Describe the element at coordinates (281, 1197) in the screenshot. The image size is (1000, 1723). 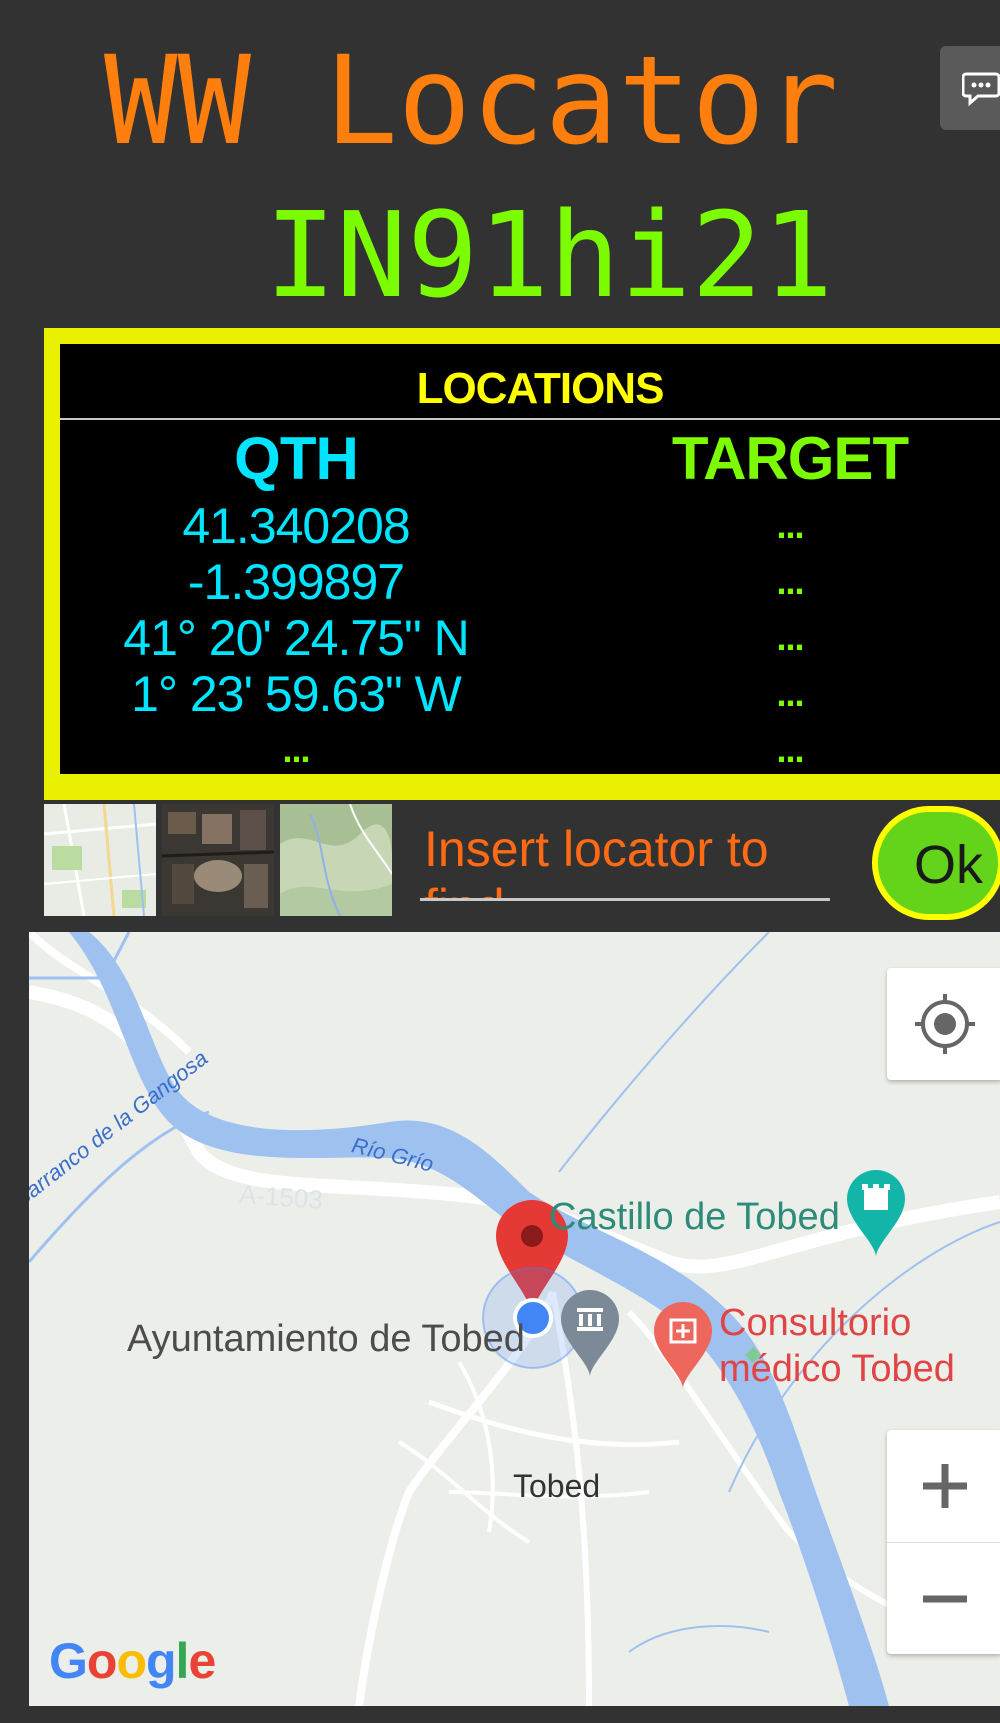
I see `map-label-road: A-1503` at that location.